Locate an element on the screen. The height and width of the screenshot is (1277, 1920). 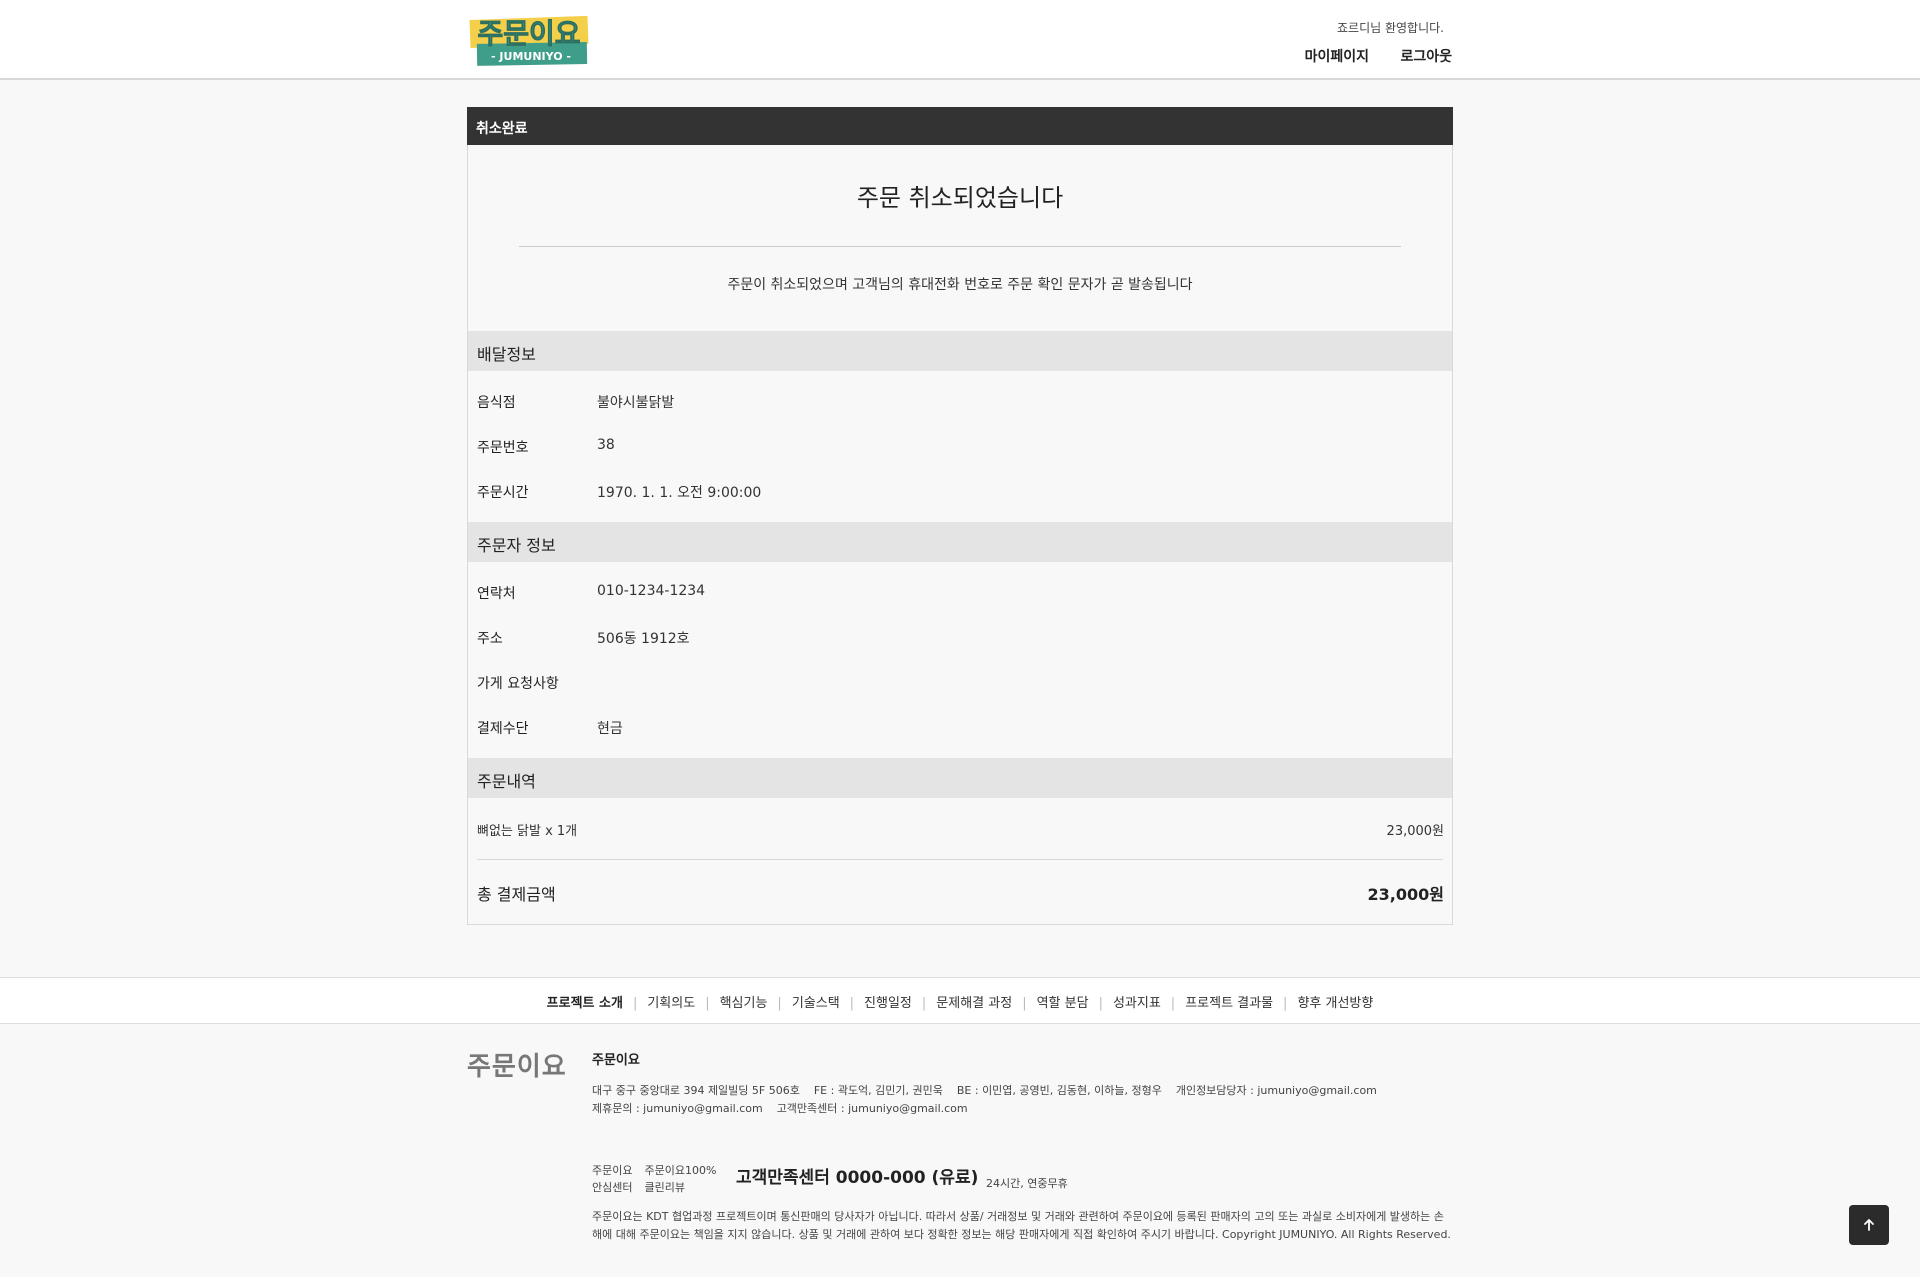
footer-nav-project-intro: 프로젝트 소개 is located at coordinates (585, 1003).